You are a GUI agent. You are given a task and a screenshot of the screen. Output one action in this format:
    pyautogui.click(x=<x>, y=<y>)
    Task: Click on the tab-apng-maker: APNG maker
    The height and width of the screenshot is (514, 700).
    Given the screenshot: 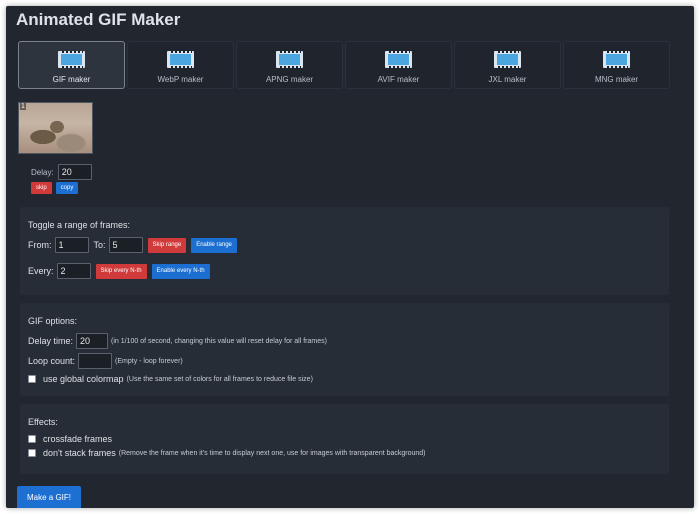 What is the action you would take?
    pyautogui.click(x=289, y=65)
    